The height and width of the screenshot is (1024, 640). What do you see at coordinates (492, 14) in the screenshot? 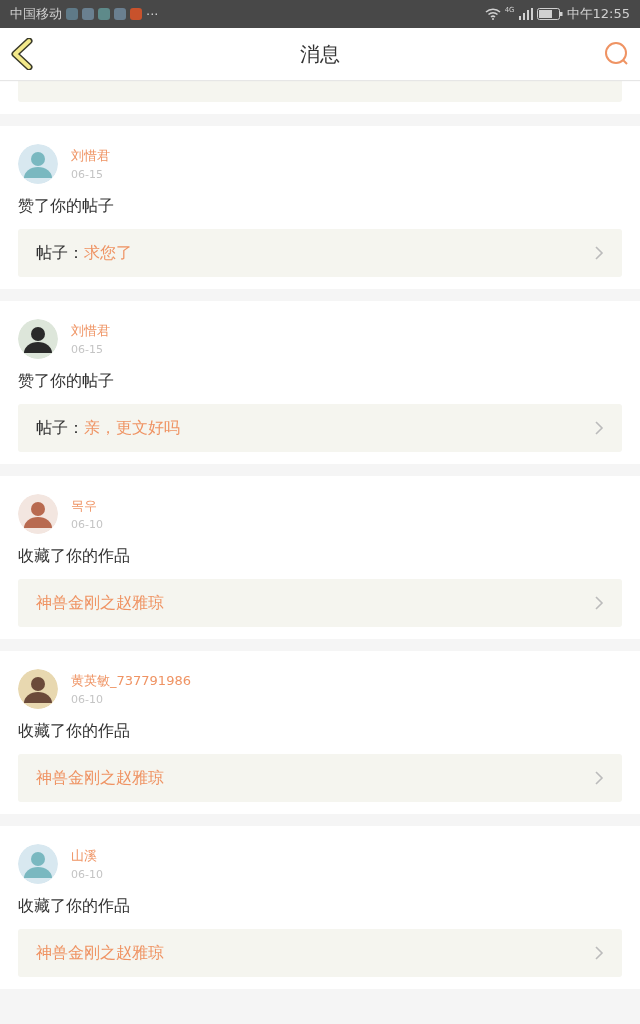
I see `wifi-icon` at bounding box center [492, 14].